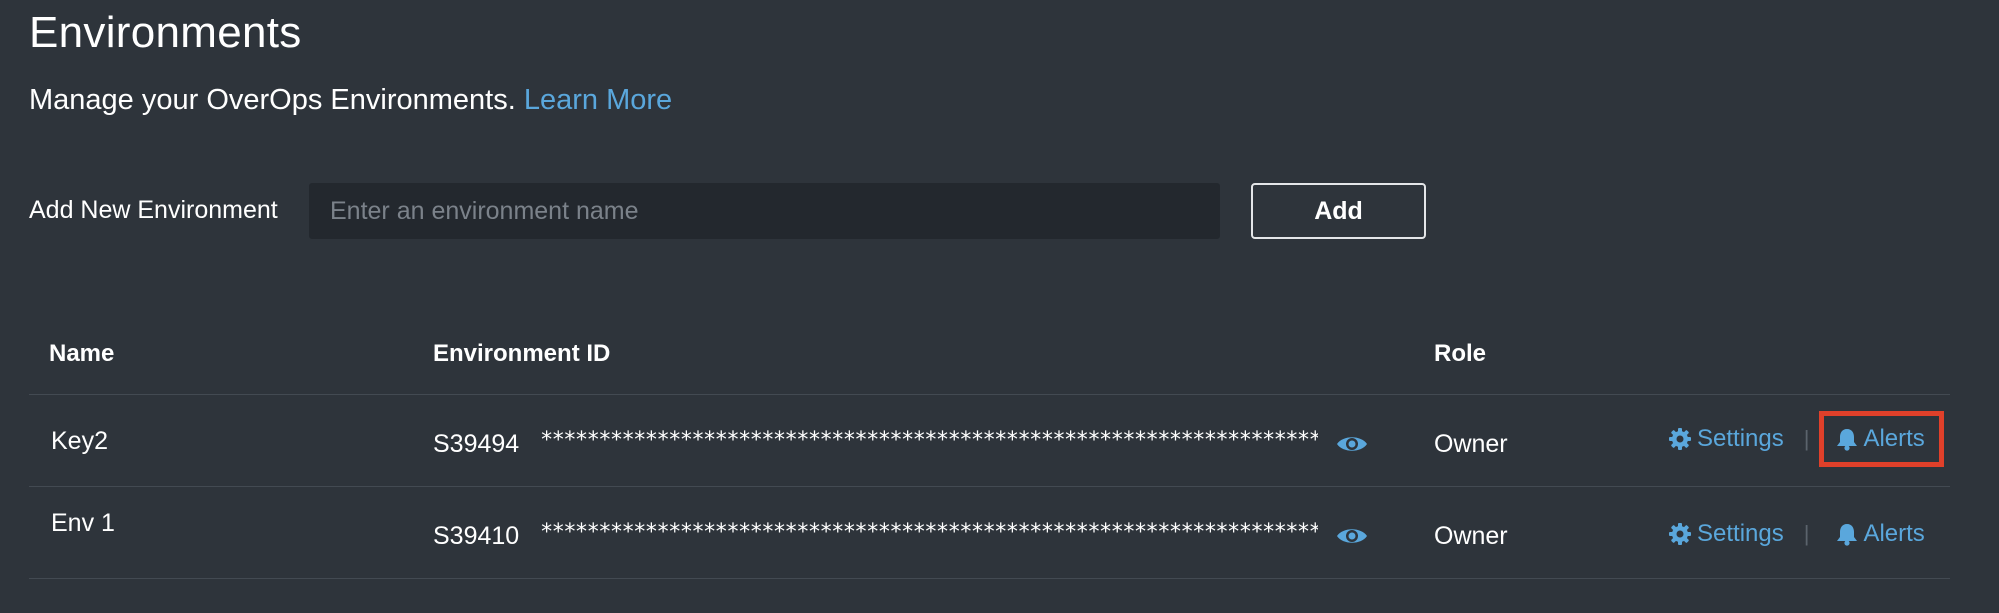  Describe the element at coordinates (79, 441) in the screenshot. I see `env-name: Key2` at that location.